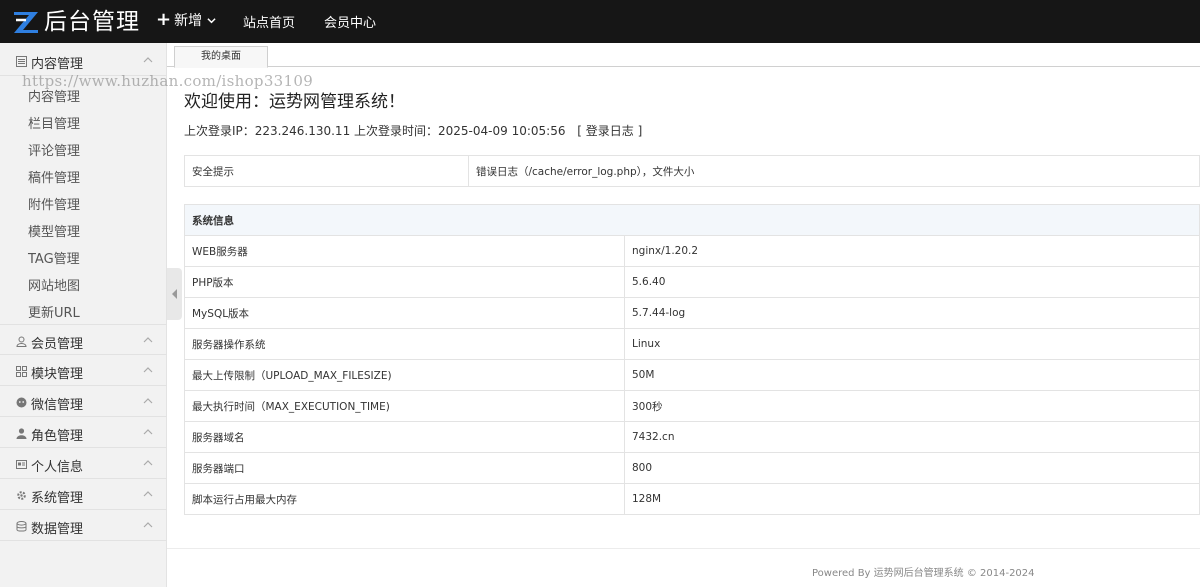 The width and height of the screenshot is (1200, 587). Describe the element at coordinates (57, 467) in the screenshot. I see `sidebar-group-label: 个人信息` at that location.